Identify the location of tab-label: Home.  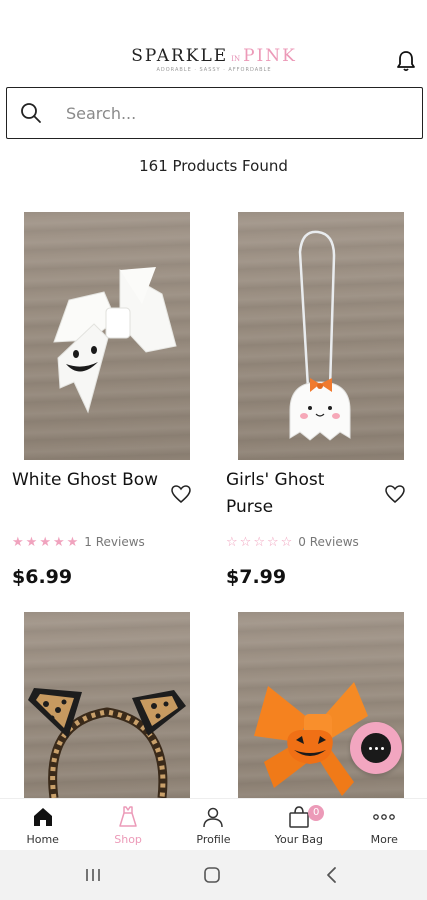
(42, 839).